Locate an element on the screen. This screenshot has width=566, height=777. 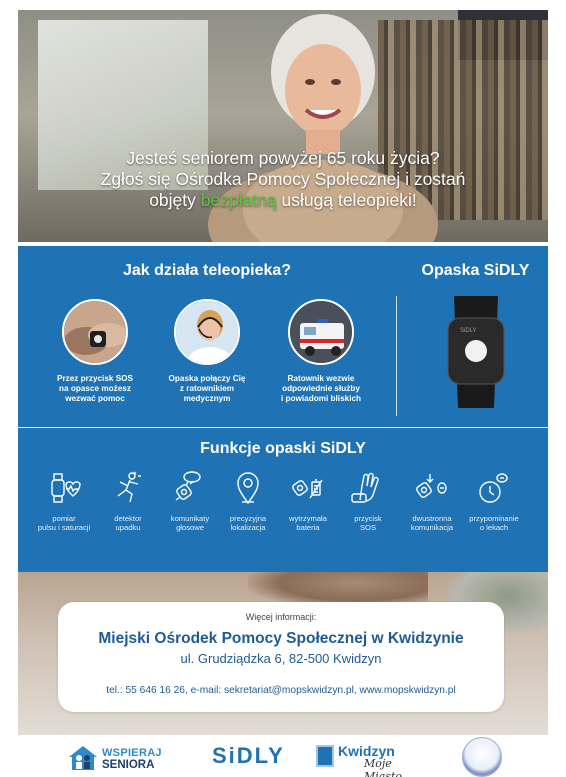
kwidzyn-logo: Kwidzyn Moje Miasto is located at coordinates (368, 760).